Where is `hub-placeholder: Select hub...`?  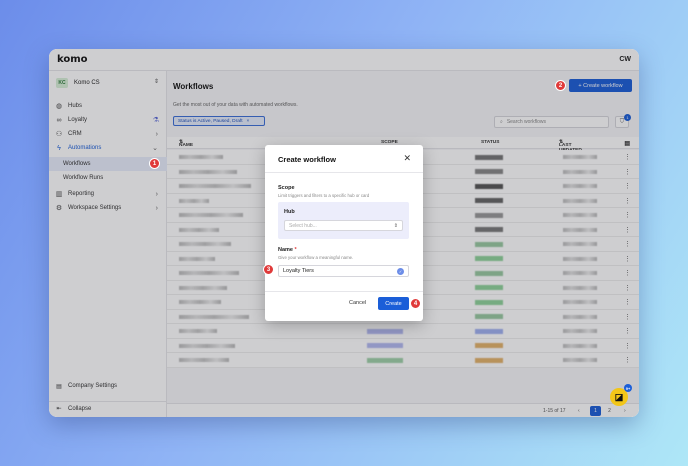
hub-placeholder: Select hub... is located at coordinates (303, 225).